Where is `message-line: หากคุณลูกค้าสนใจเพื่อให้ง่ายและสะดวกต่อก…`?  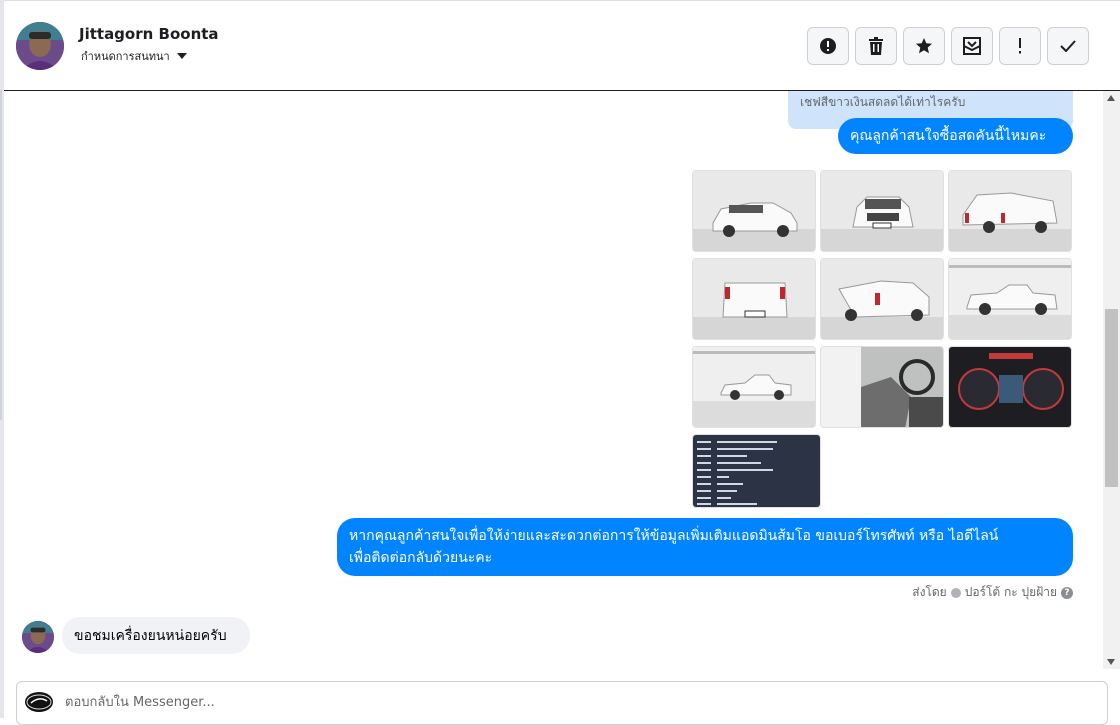 message-line: หากคุณลูกค้าสนใจเพื่อให้ง่ายและสะดวกต่อก… is located at coordinates (674, 536).